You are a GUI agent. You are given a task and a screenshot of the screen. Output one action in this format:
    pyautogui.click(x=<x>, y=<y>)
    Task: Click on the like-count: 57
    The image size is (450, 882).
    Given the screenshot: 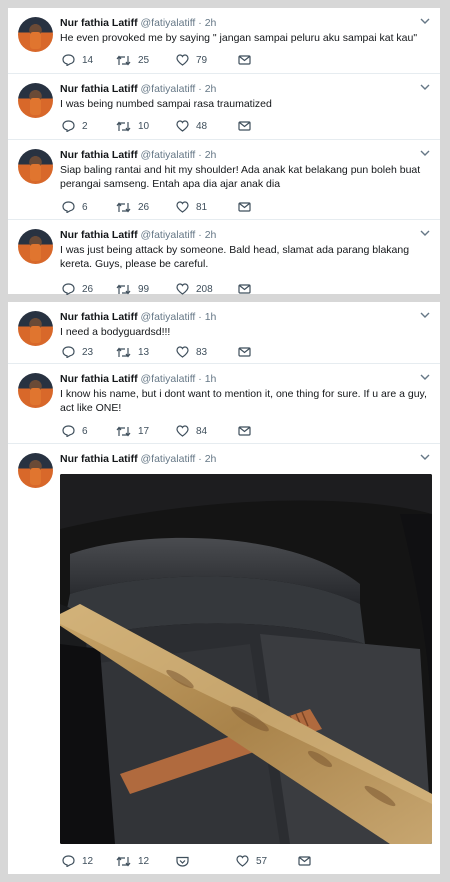 What is the action you would take?
    pyautogui.click(x=262, y=861)
    